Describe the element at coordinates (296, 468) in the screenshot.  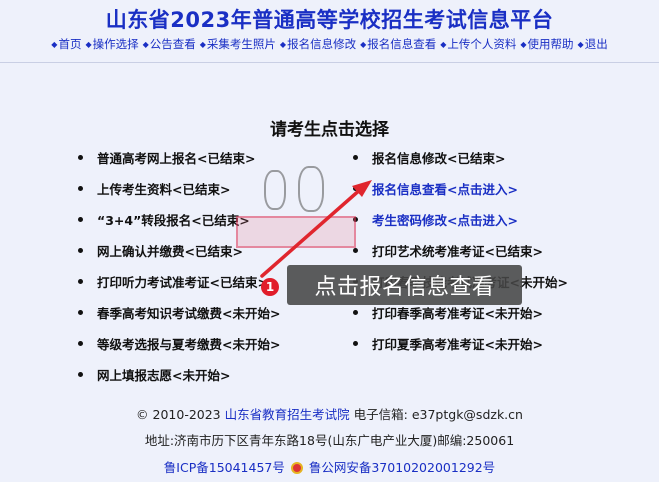
I see `police-badge-icon` at that location.